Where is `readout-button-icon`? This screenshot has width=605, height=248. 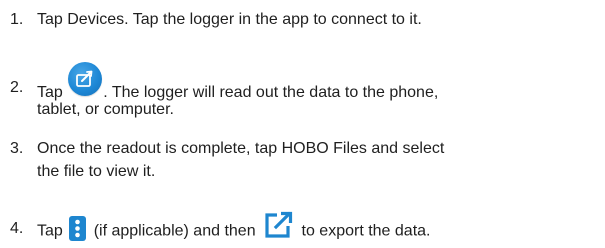 readout-button-icon is located at coordinates (85, 79).